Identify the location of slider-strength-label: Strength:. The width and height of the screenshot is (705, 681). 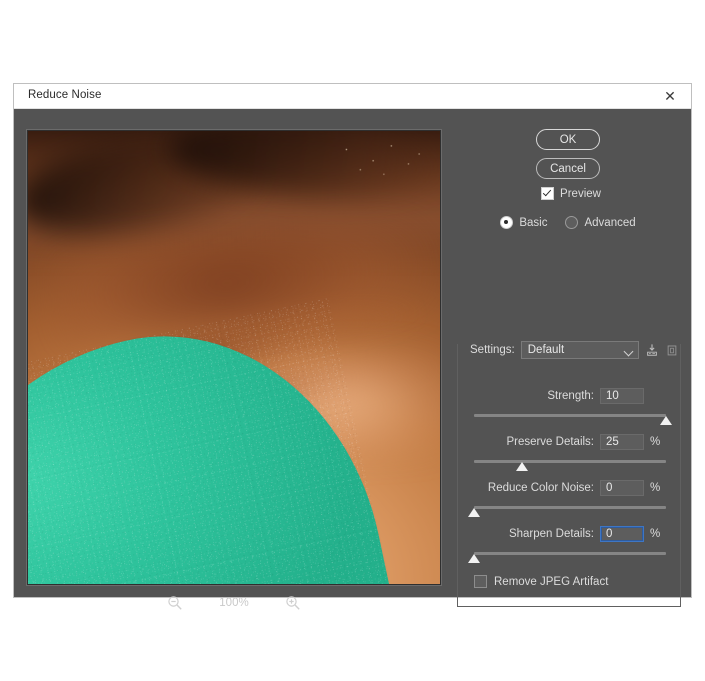
(570, 396).